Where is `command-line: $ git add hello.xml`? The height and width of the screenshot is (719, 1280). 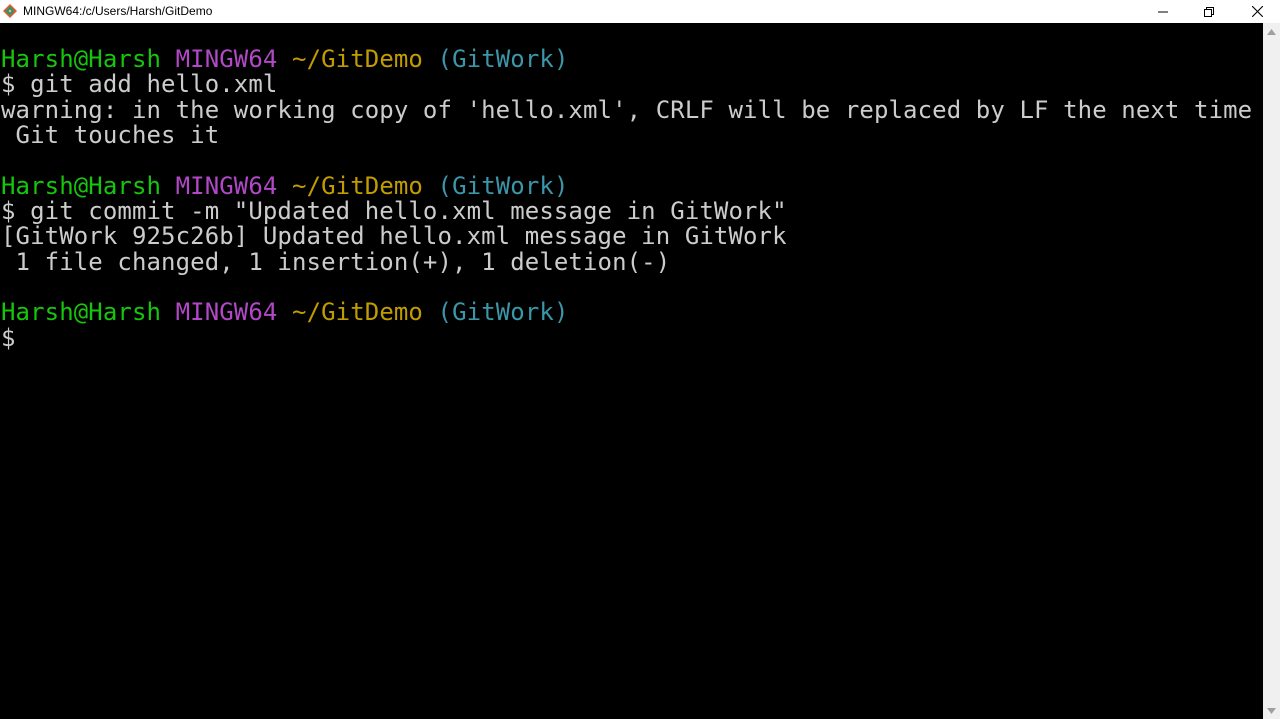 command-line: $ git add hello.xml is located at coordinates (139, 84).